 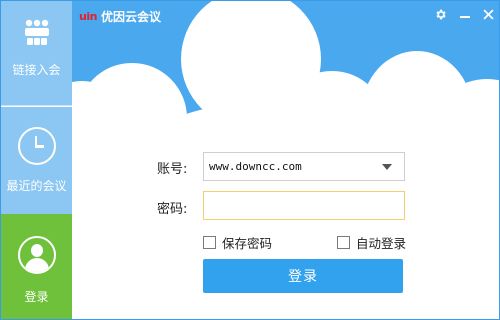 I want to click on people-meeting-icon, so click(x=36, y=32).